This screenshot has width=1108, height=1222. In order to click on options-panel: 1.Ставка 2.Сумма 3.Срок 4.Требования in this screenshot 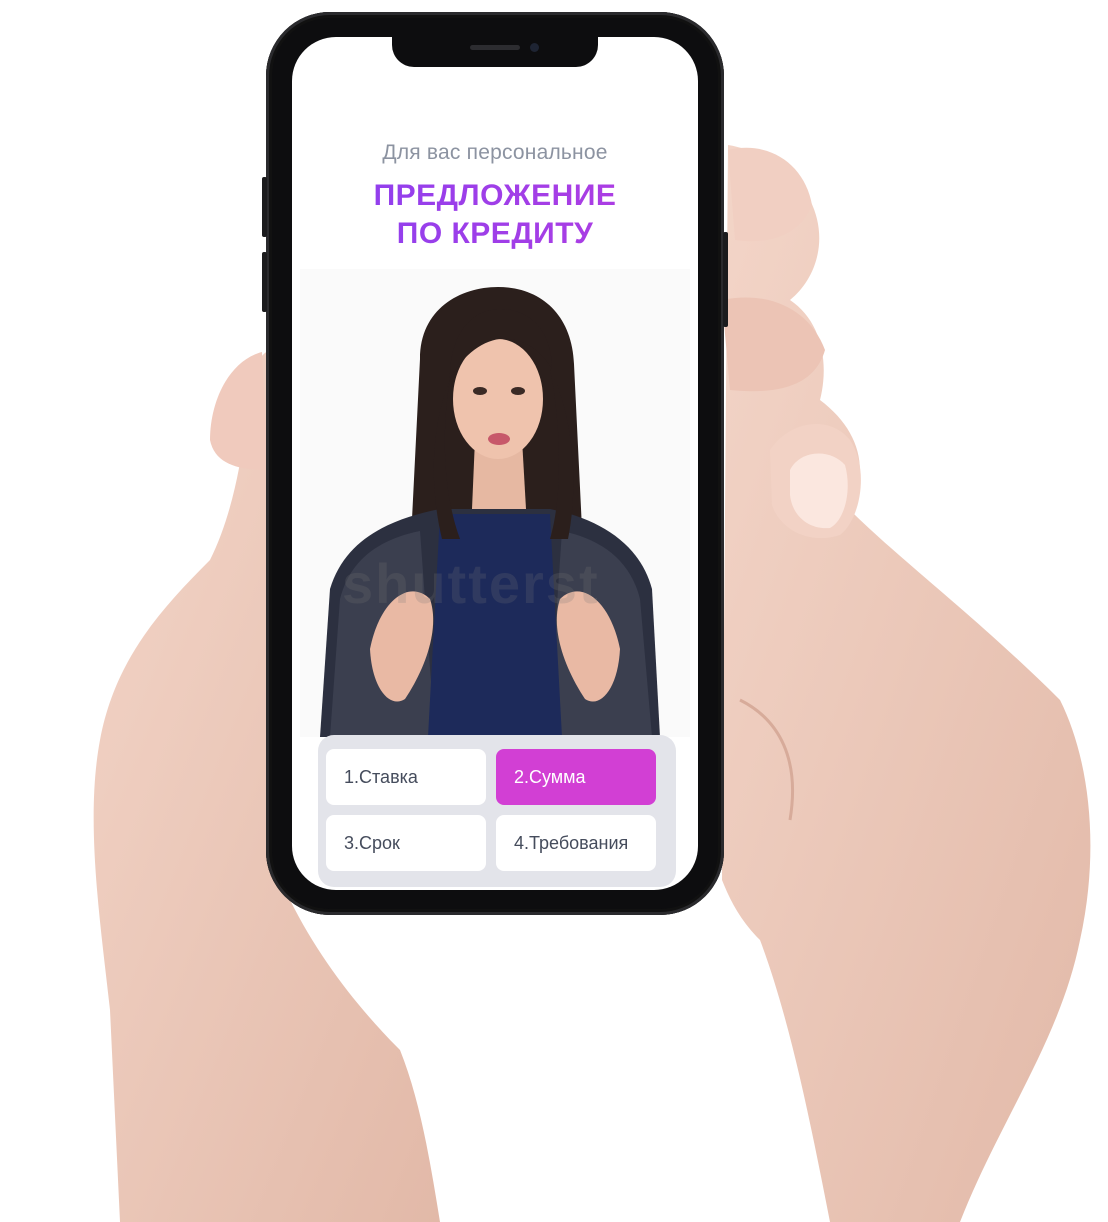, I will do `click(497, 811)`.